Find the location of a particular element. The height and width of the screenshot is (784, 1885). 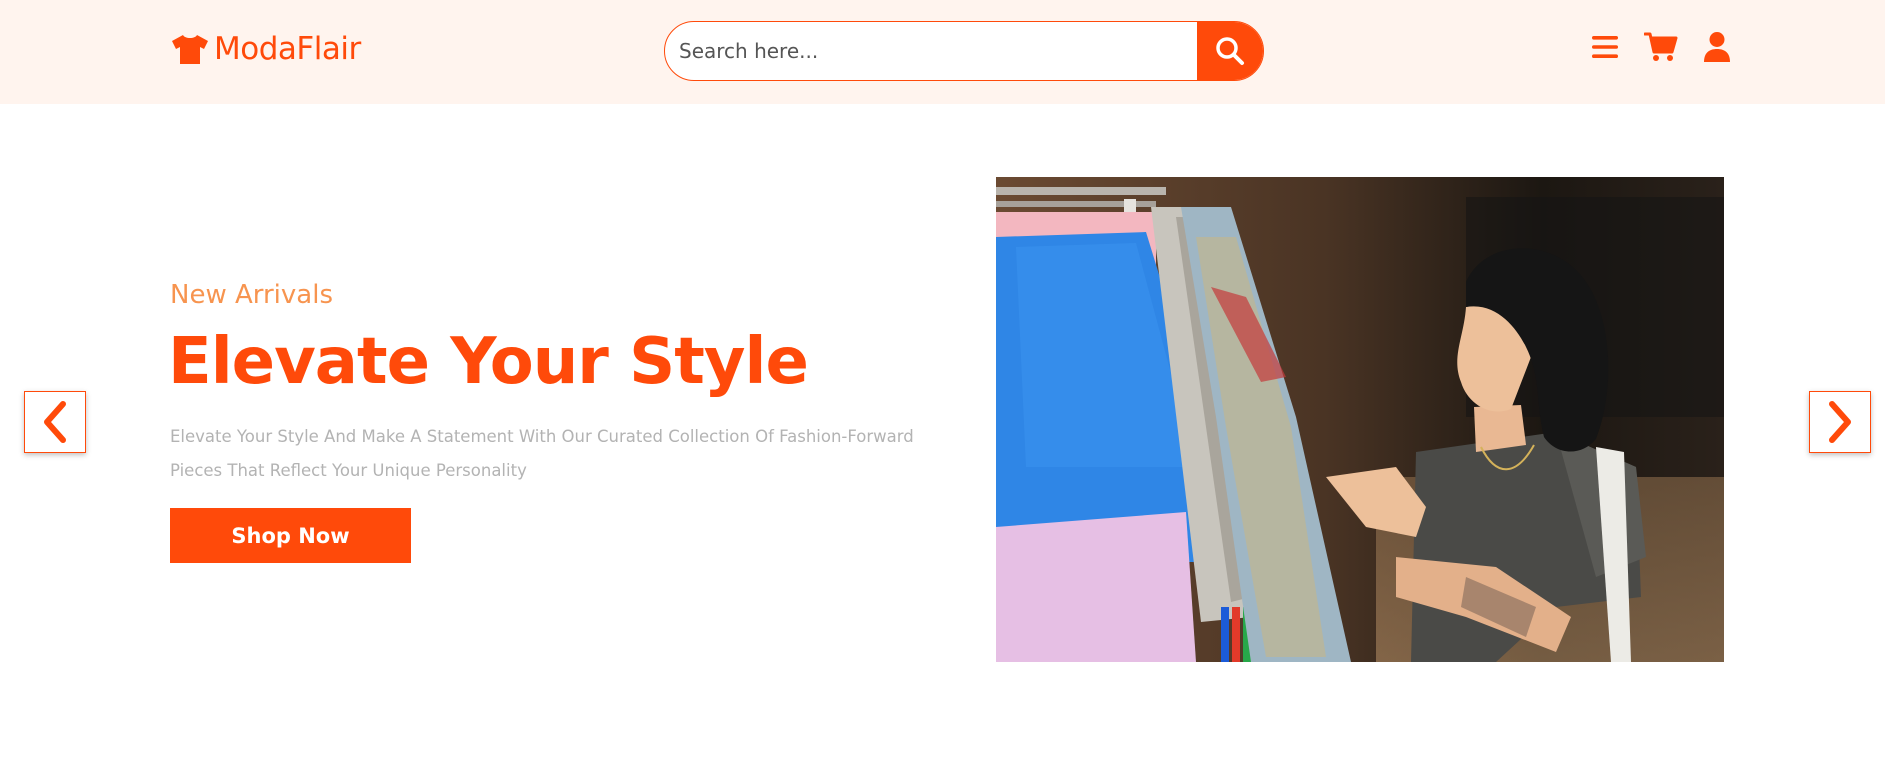

search-icon is located at coordinates (1230, 51).